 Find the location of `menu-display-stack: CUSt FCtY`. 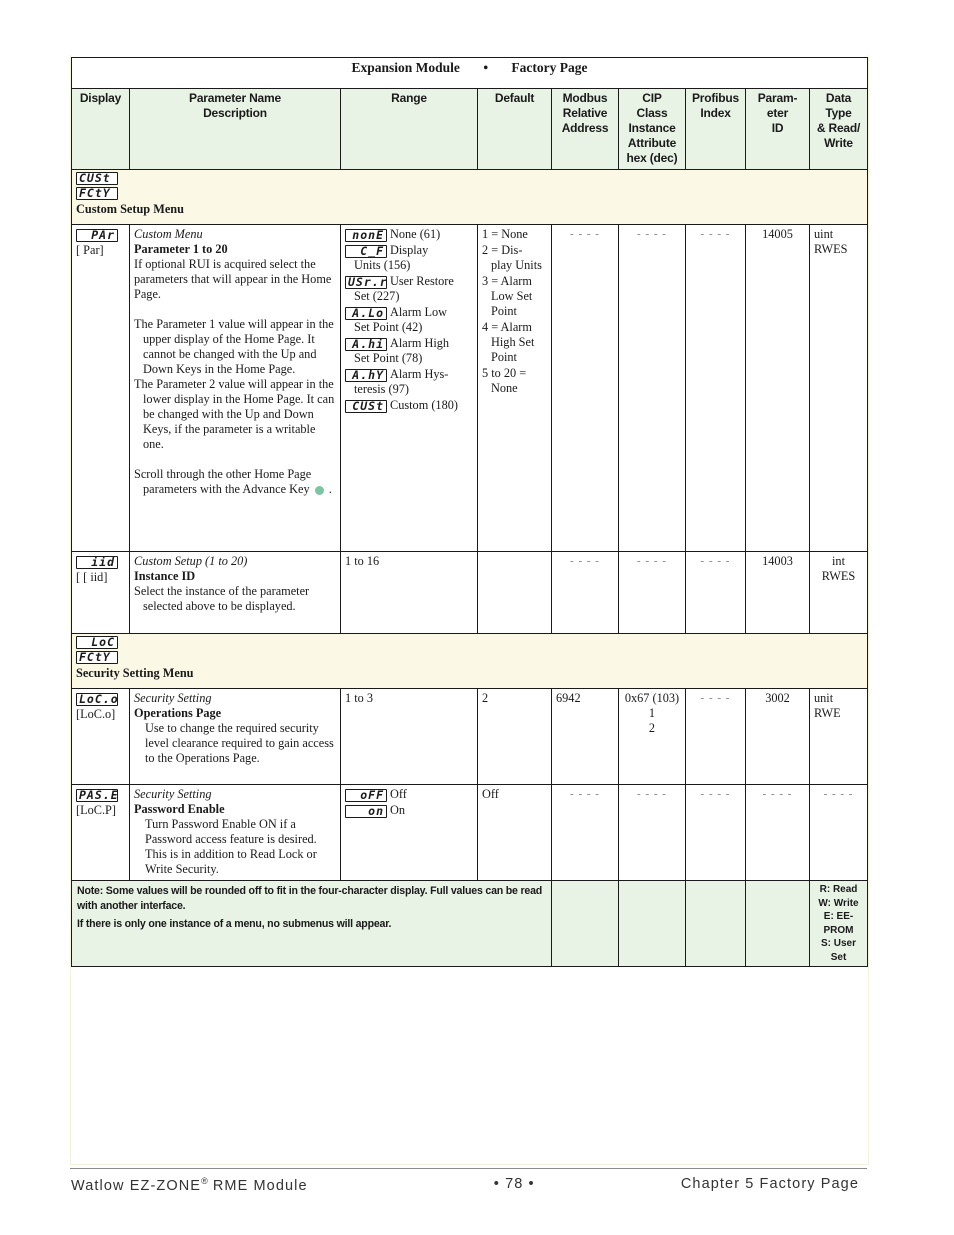

menu-display-stack: CUSt FCtY is located at coordinates (469, 186).